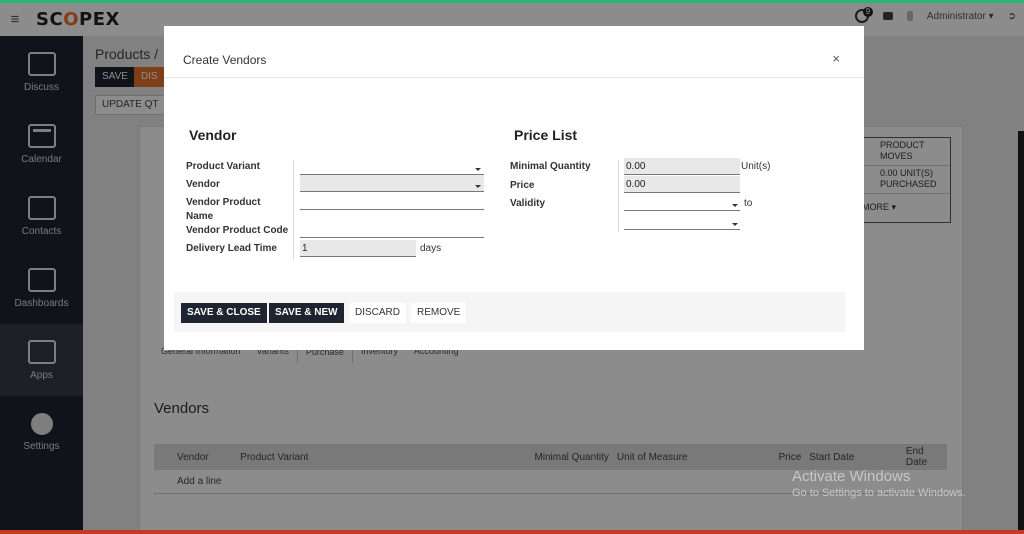 The width and height of the screenshot is (1024, 534). I want to click on validity-start-caret-icon, so click(735, 205).